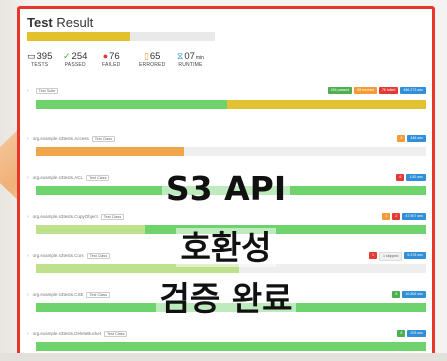  I want to click on stat-tests: ▭395 TESTS, so click(39, 59).